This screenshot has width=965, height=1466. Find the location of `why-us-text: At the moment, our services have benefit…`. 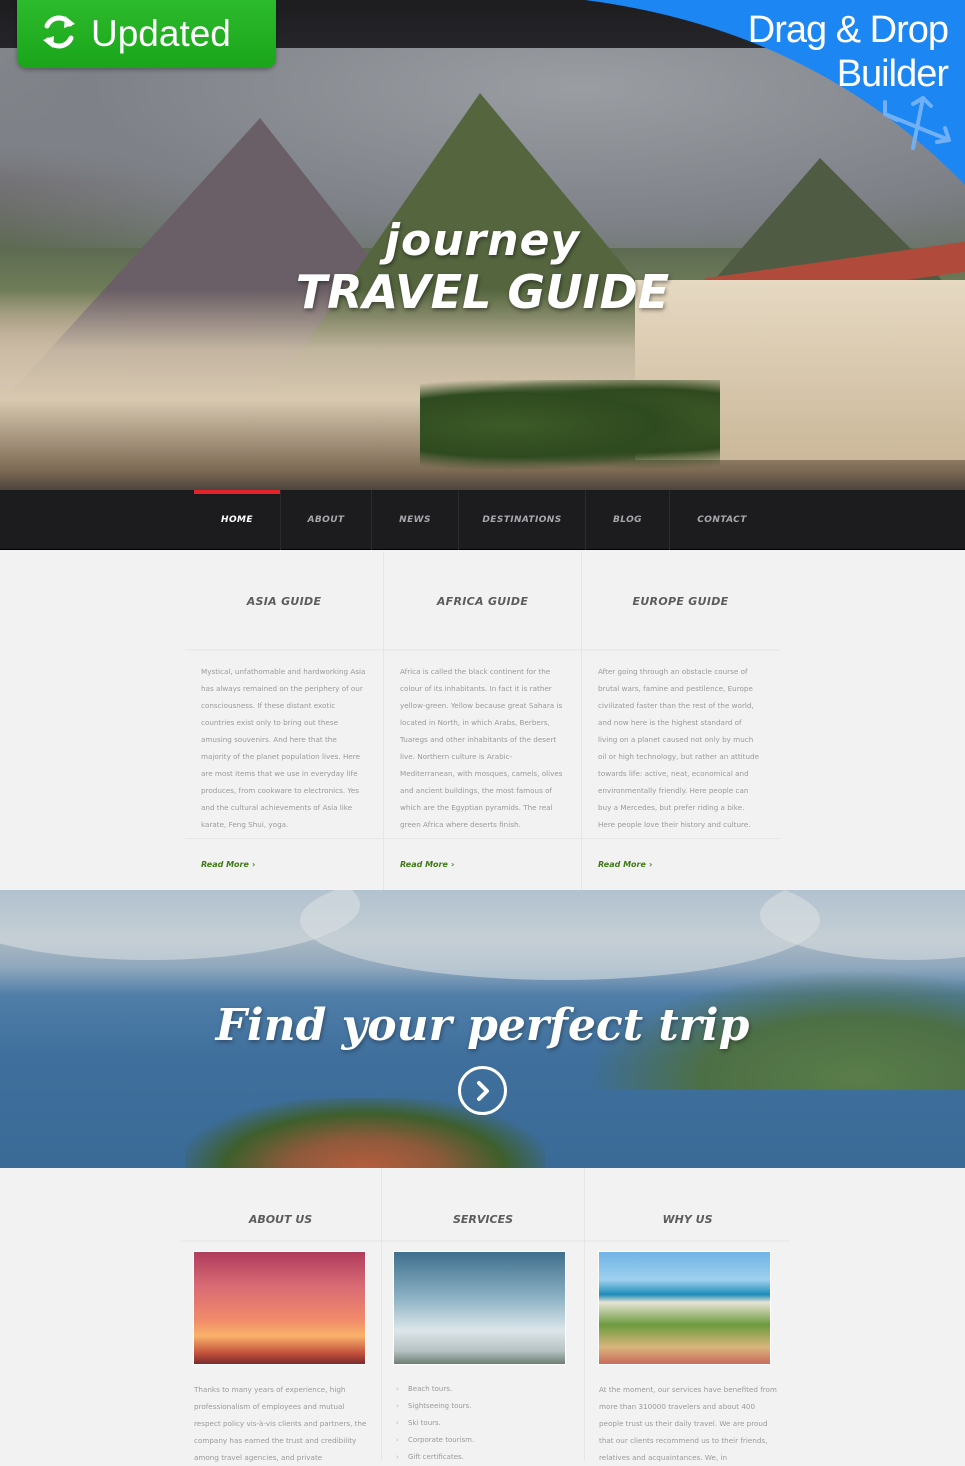

why-us-text: At the moment, our services have benefit… is located at coordinates (688, 1423).